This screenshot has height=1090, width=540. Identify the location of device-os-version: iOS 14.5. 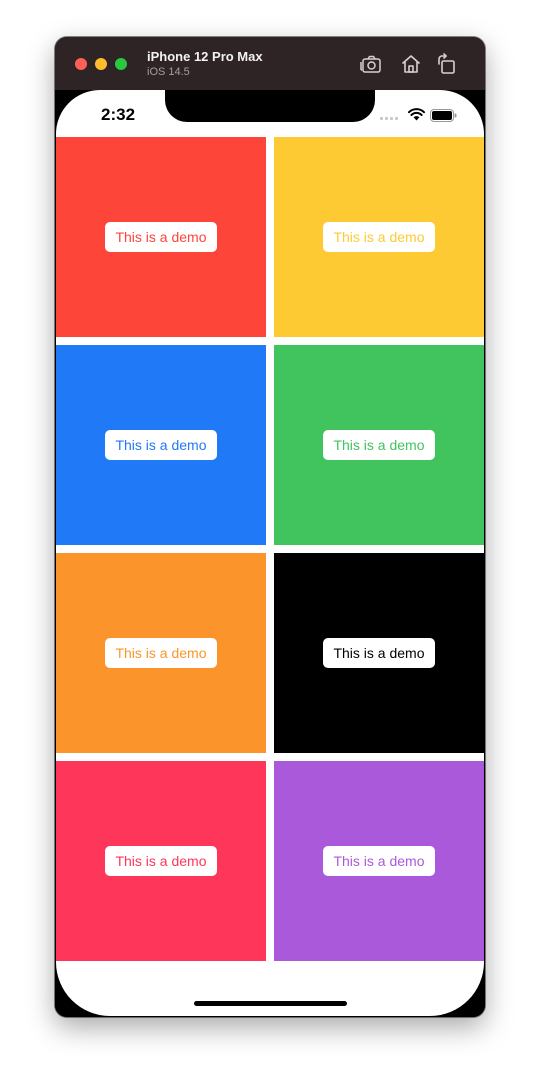
(168, 72).